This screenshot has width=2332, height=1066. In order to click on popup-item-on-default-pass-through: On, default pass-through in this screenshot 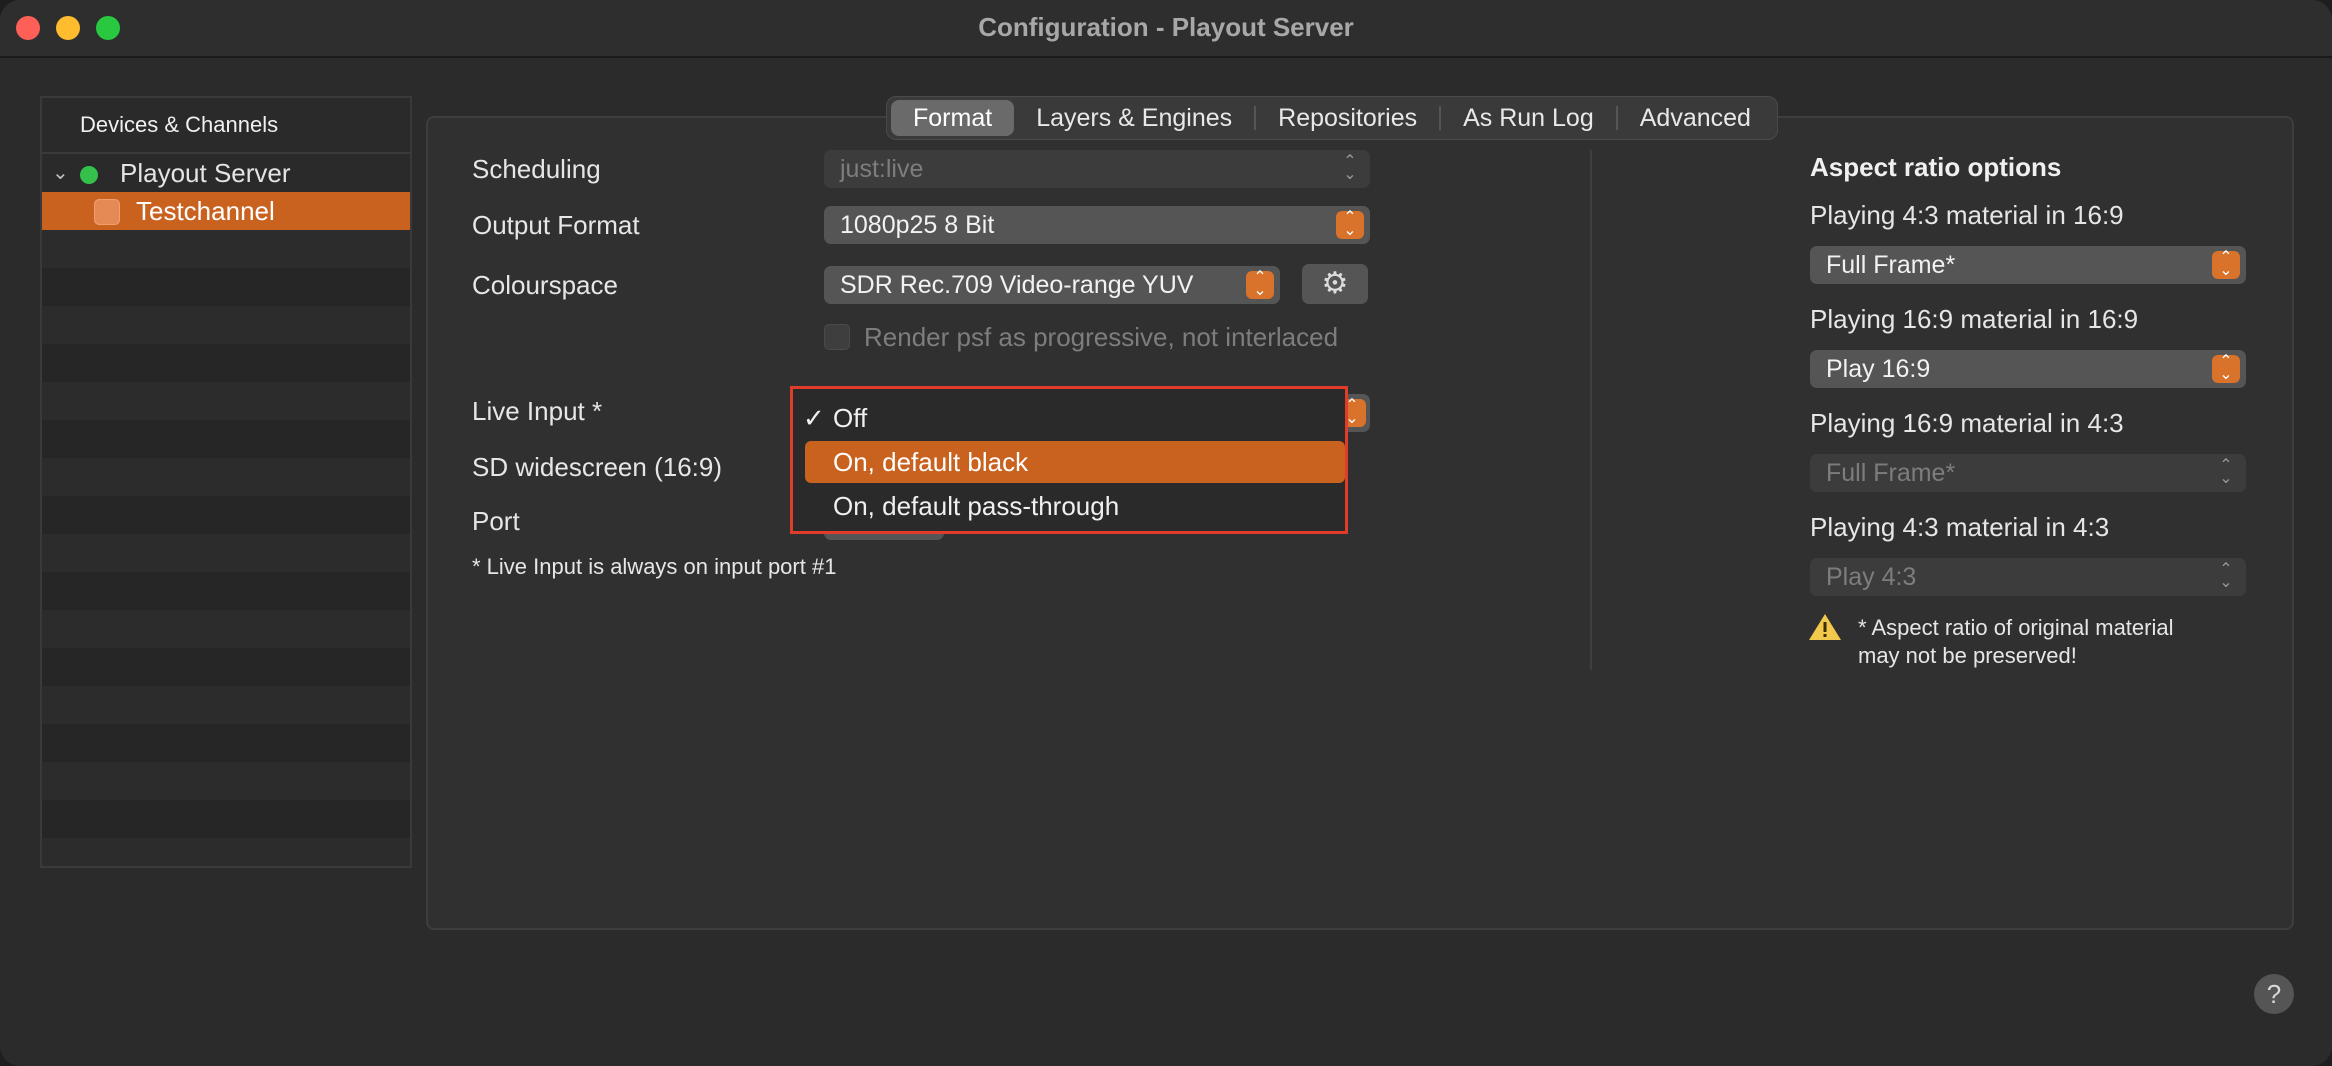, I will do `click(1075, 506)`.